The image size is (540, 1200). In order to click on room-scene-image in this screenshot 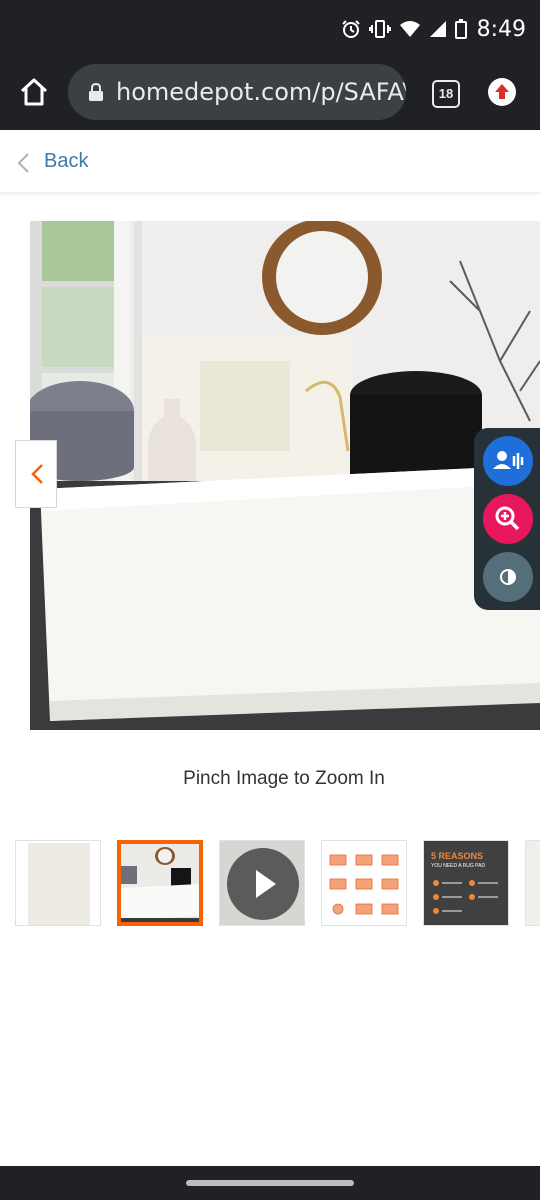, I will do `click(160, 883)`.